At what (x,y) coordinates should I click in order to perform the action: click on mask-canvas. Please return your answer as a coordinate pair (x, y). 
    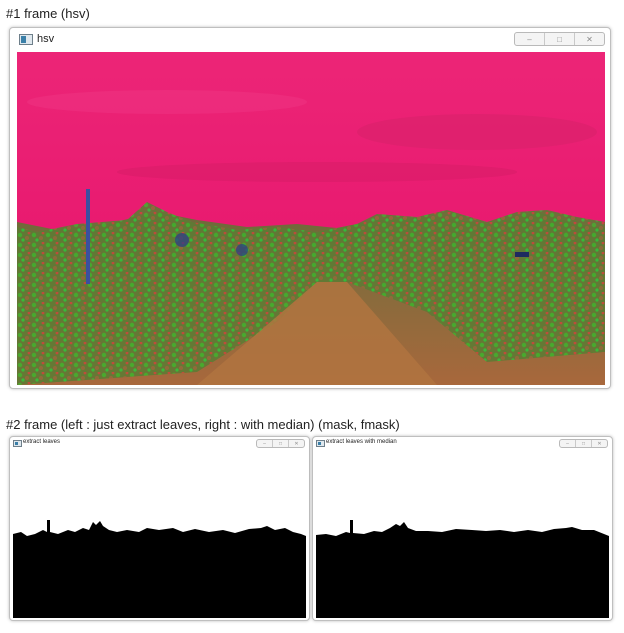
    Looking at the image, I should click on (159, 534).